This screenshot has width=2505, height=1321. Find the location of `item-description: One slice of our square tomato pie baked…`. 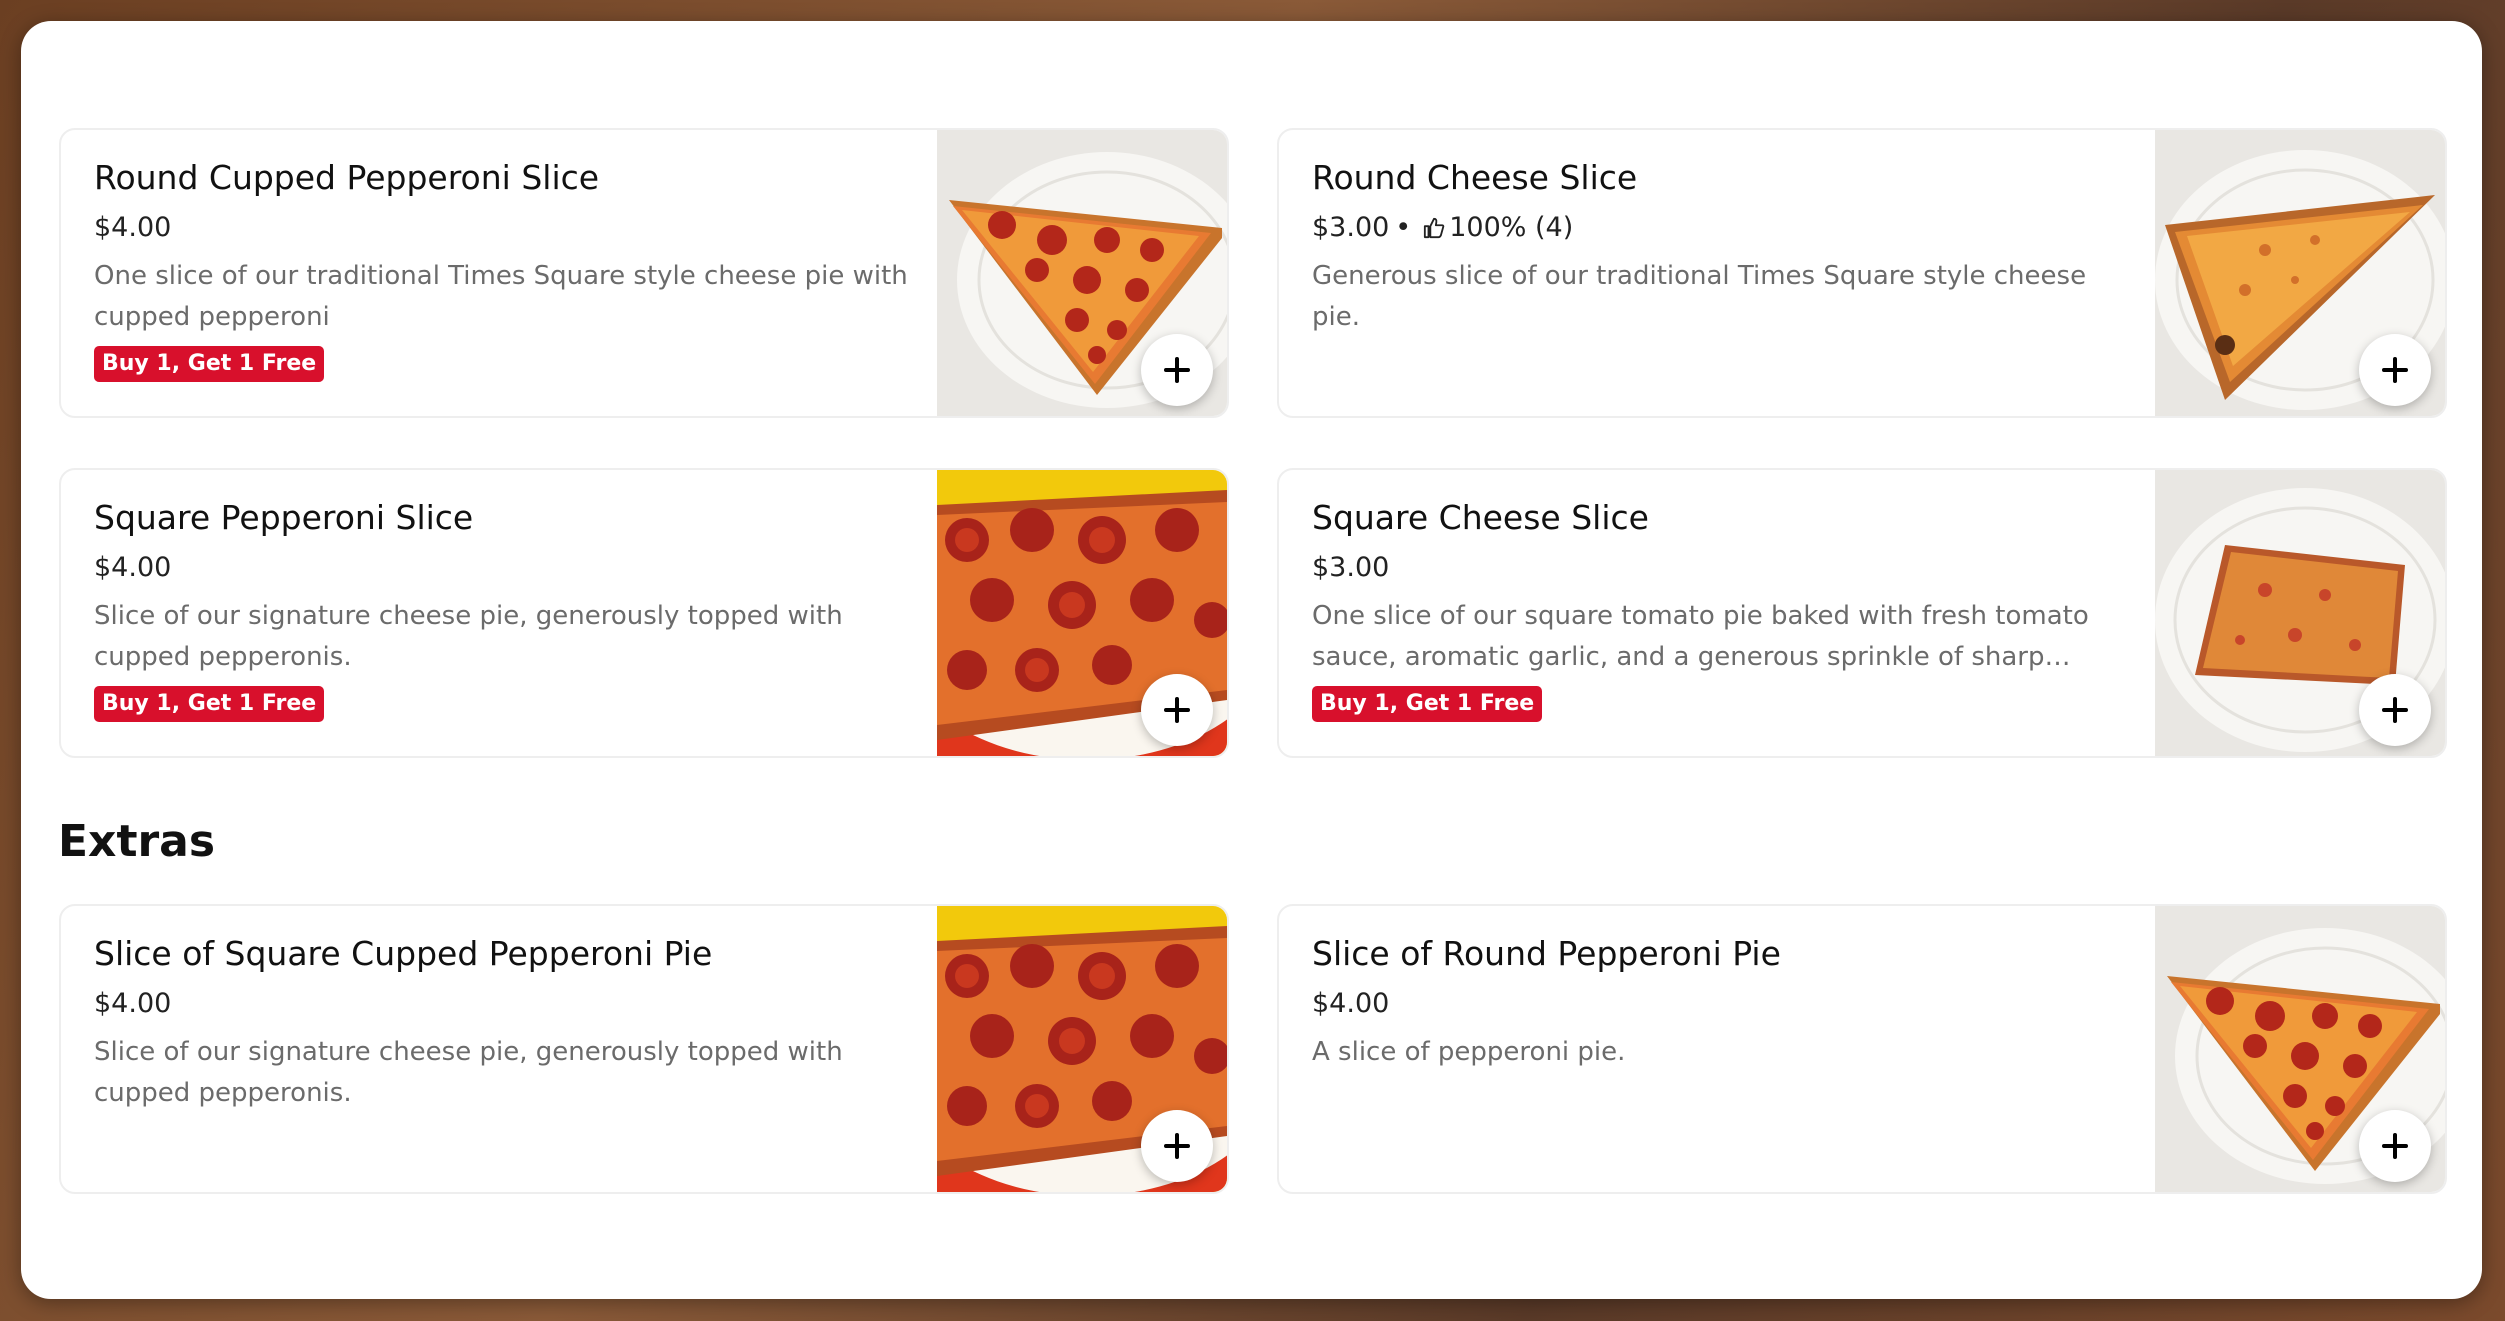

item-description: One slice of our square tomato pie baked… is located at coordinates (1700, 636).